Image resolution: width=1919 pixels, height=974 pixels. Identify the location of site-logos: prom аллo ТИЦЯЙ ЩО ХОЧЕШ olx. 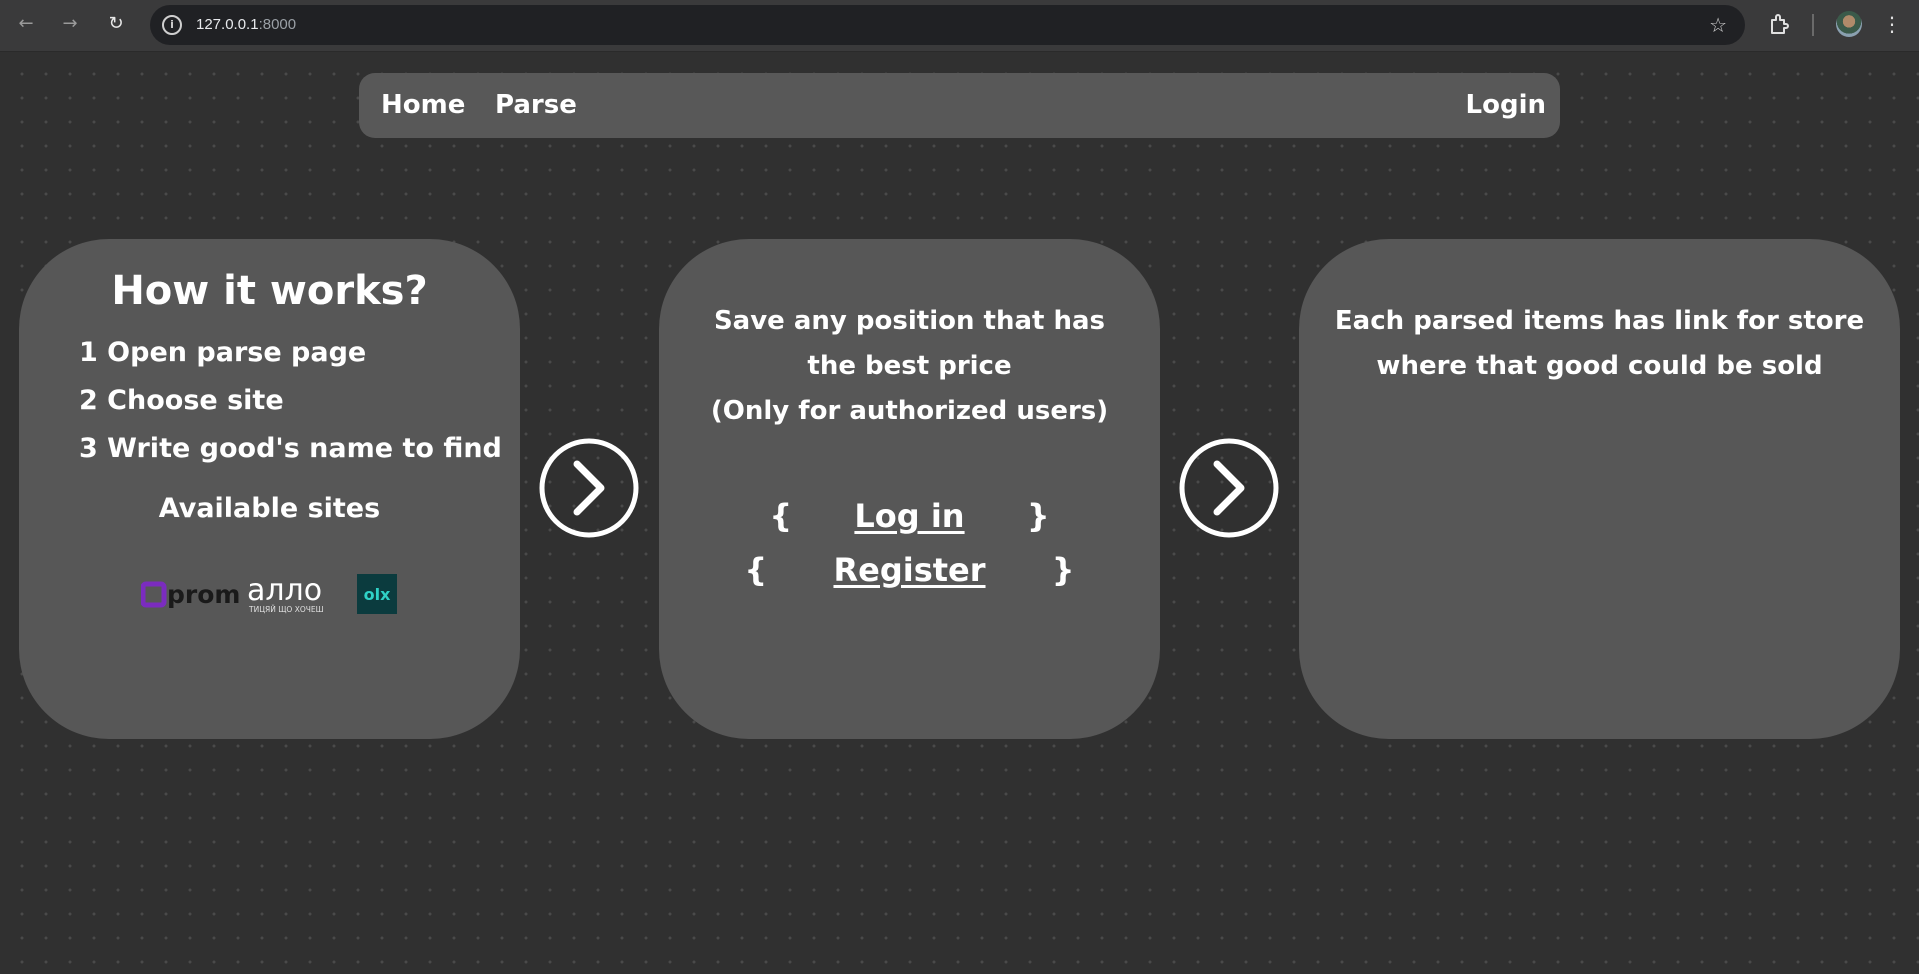
(275, 594).